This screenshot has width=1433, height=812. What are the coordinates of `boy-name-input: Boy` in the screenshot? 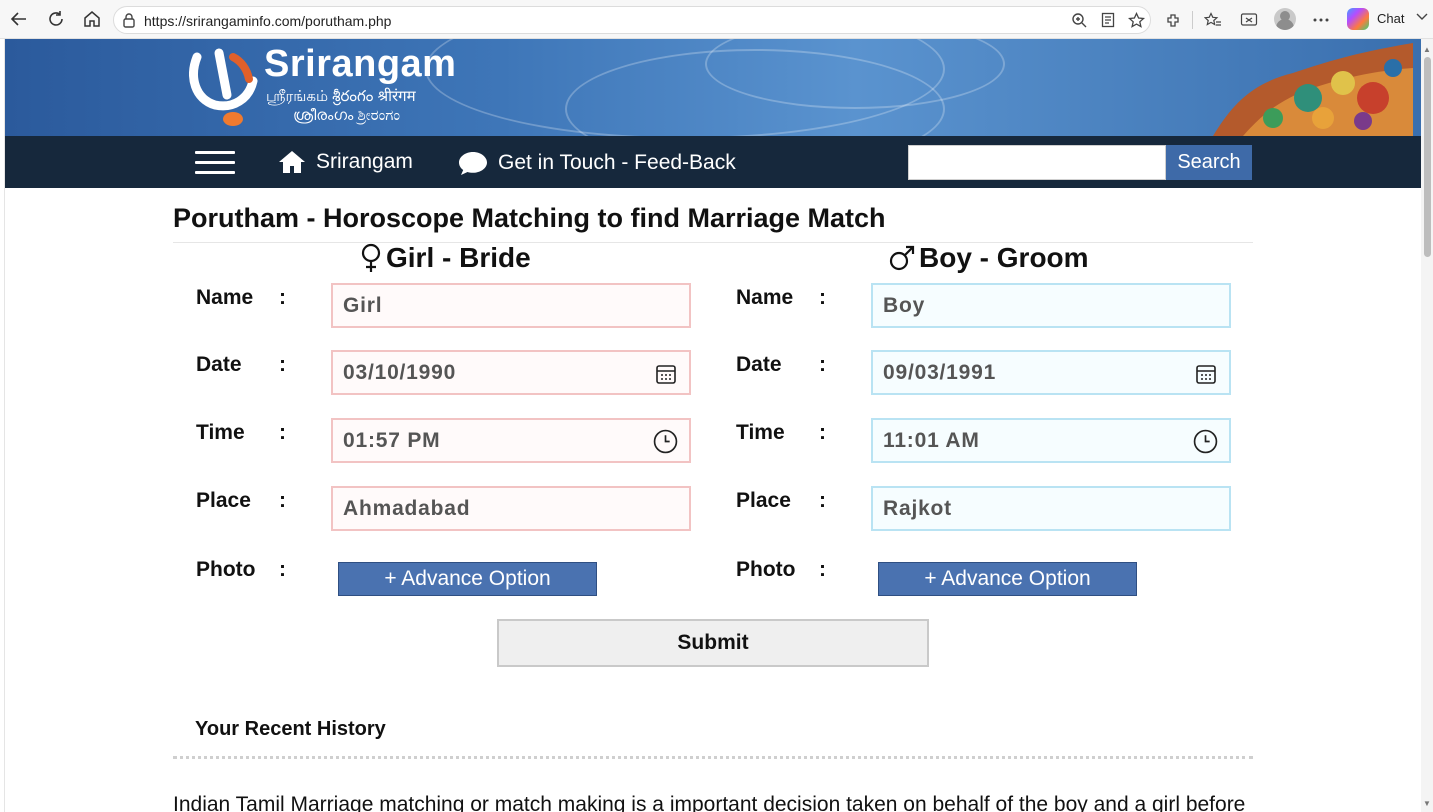 It's located at (1051, 305).